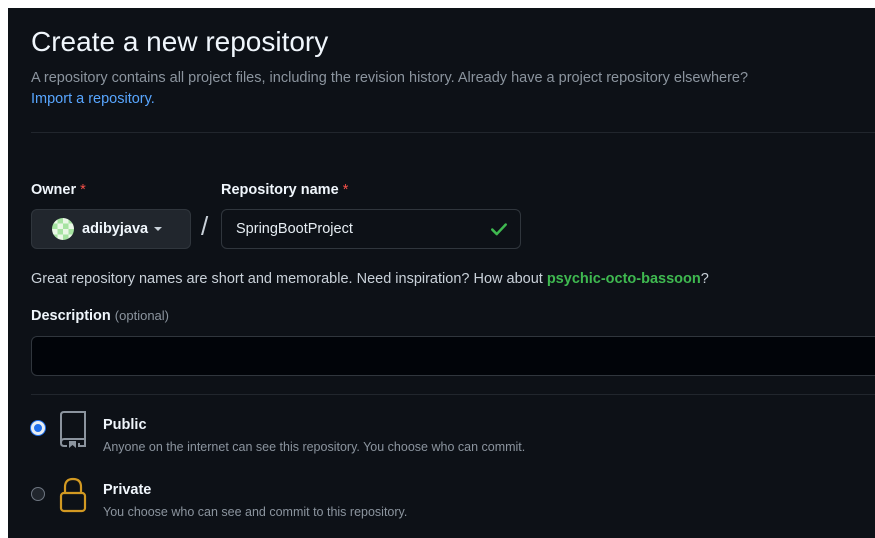 This screenshot has width=875, height=538. I want to click on description-label: Description (optional), so click(100, 316).